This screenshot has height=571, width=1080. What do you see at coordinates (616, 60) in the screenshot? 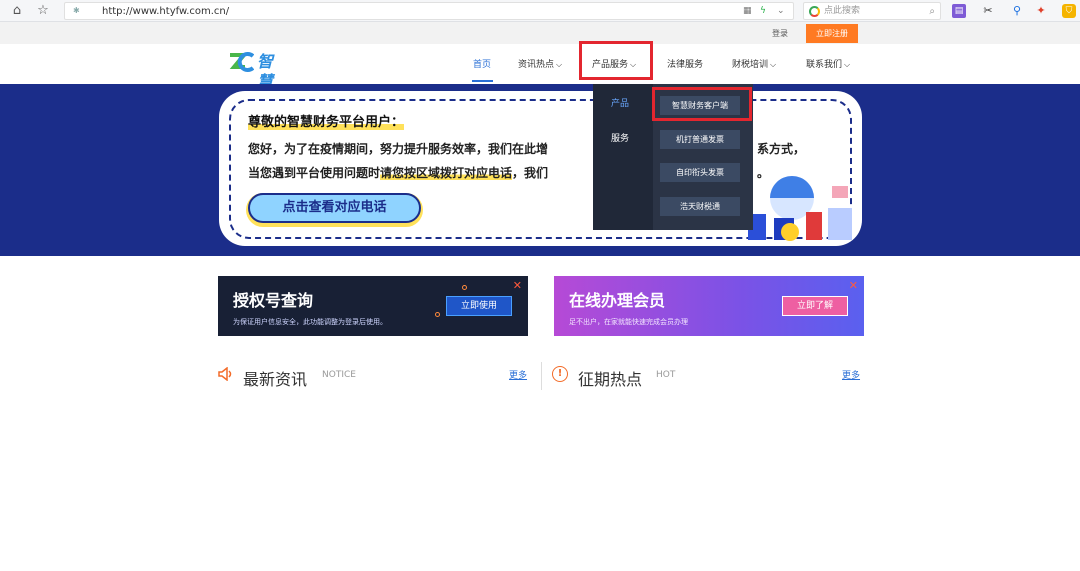
I see `highlight-box-products-nav` at bounding box center [616, 60].